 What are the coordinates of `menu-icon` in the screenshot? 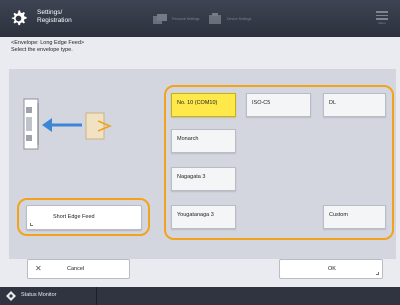 It's located at (382, 12).